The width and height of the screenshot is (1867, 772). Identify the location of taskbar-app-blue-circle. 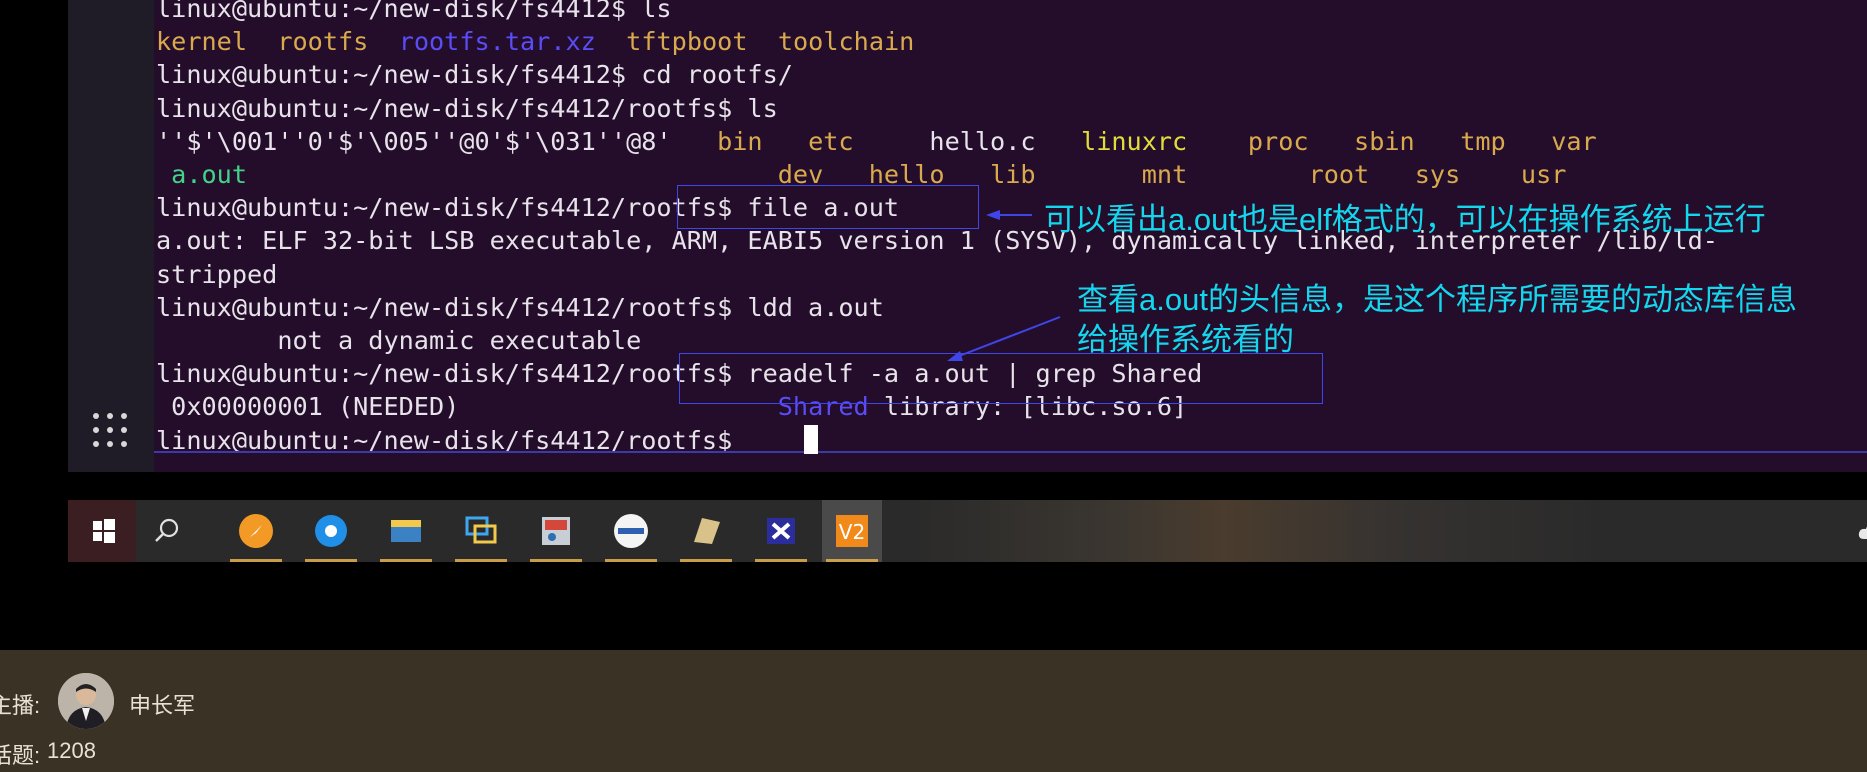
(331, 531).